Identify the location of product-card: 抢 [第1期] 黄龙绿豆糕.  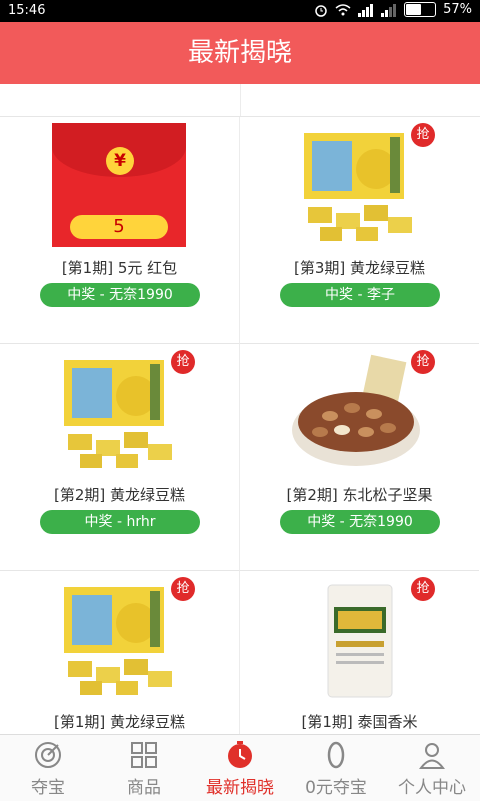
(120, 652).